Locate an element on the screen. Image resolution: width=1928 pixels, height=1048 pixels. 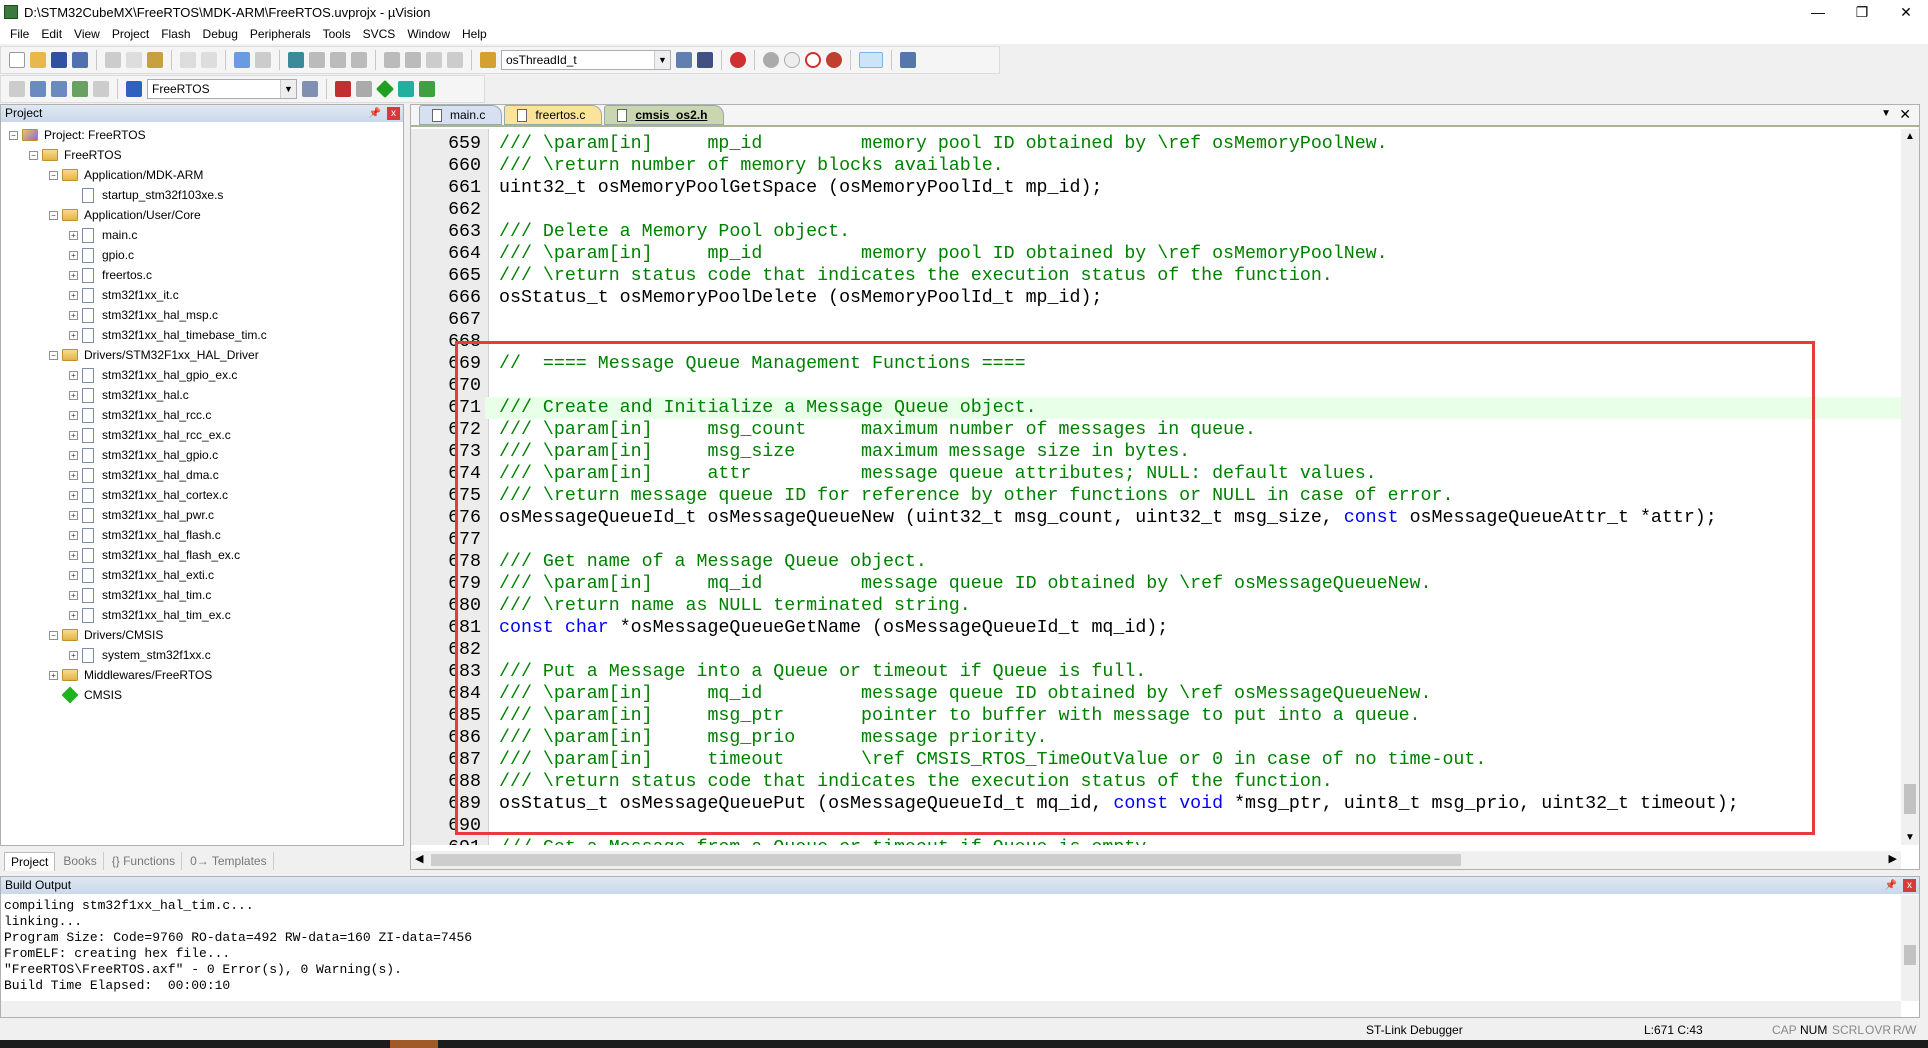
tree-item: + stm32f1xx_hal_rcc.c is located at coordinates (202, 415).